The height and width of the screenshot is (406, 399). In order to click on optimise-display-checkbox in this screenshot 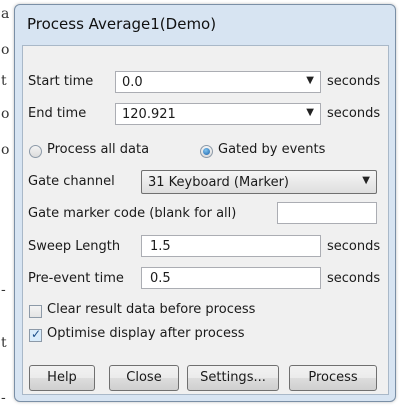, I will do `click(35, 334)`.